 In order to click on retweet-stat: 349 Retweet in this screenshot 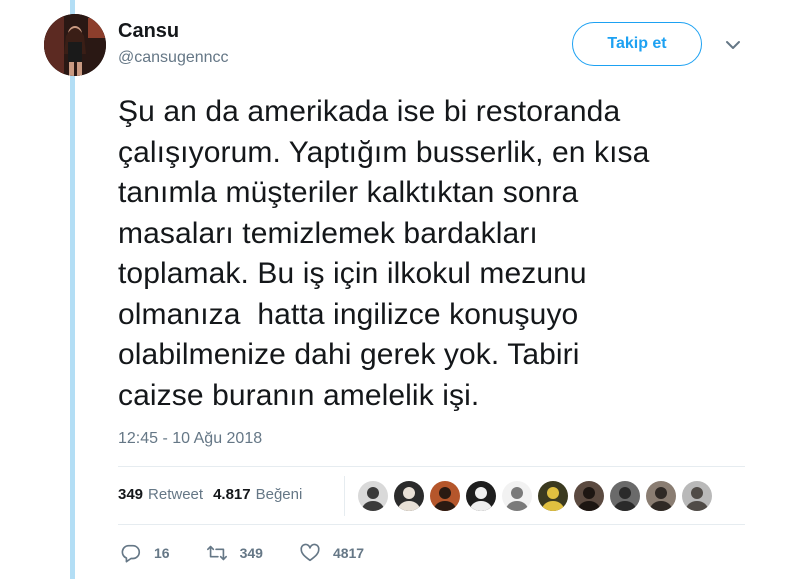, I will do `click(160, 494)`.